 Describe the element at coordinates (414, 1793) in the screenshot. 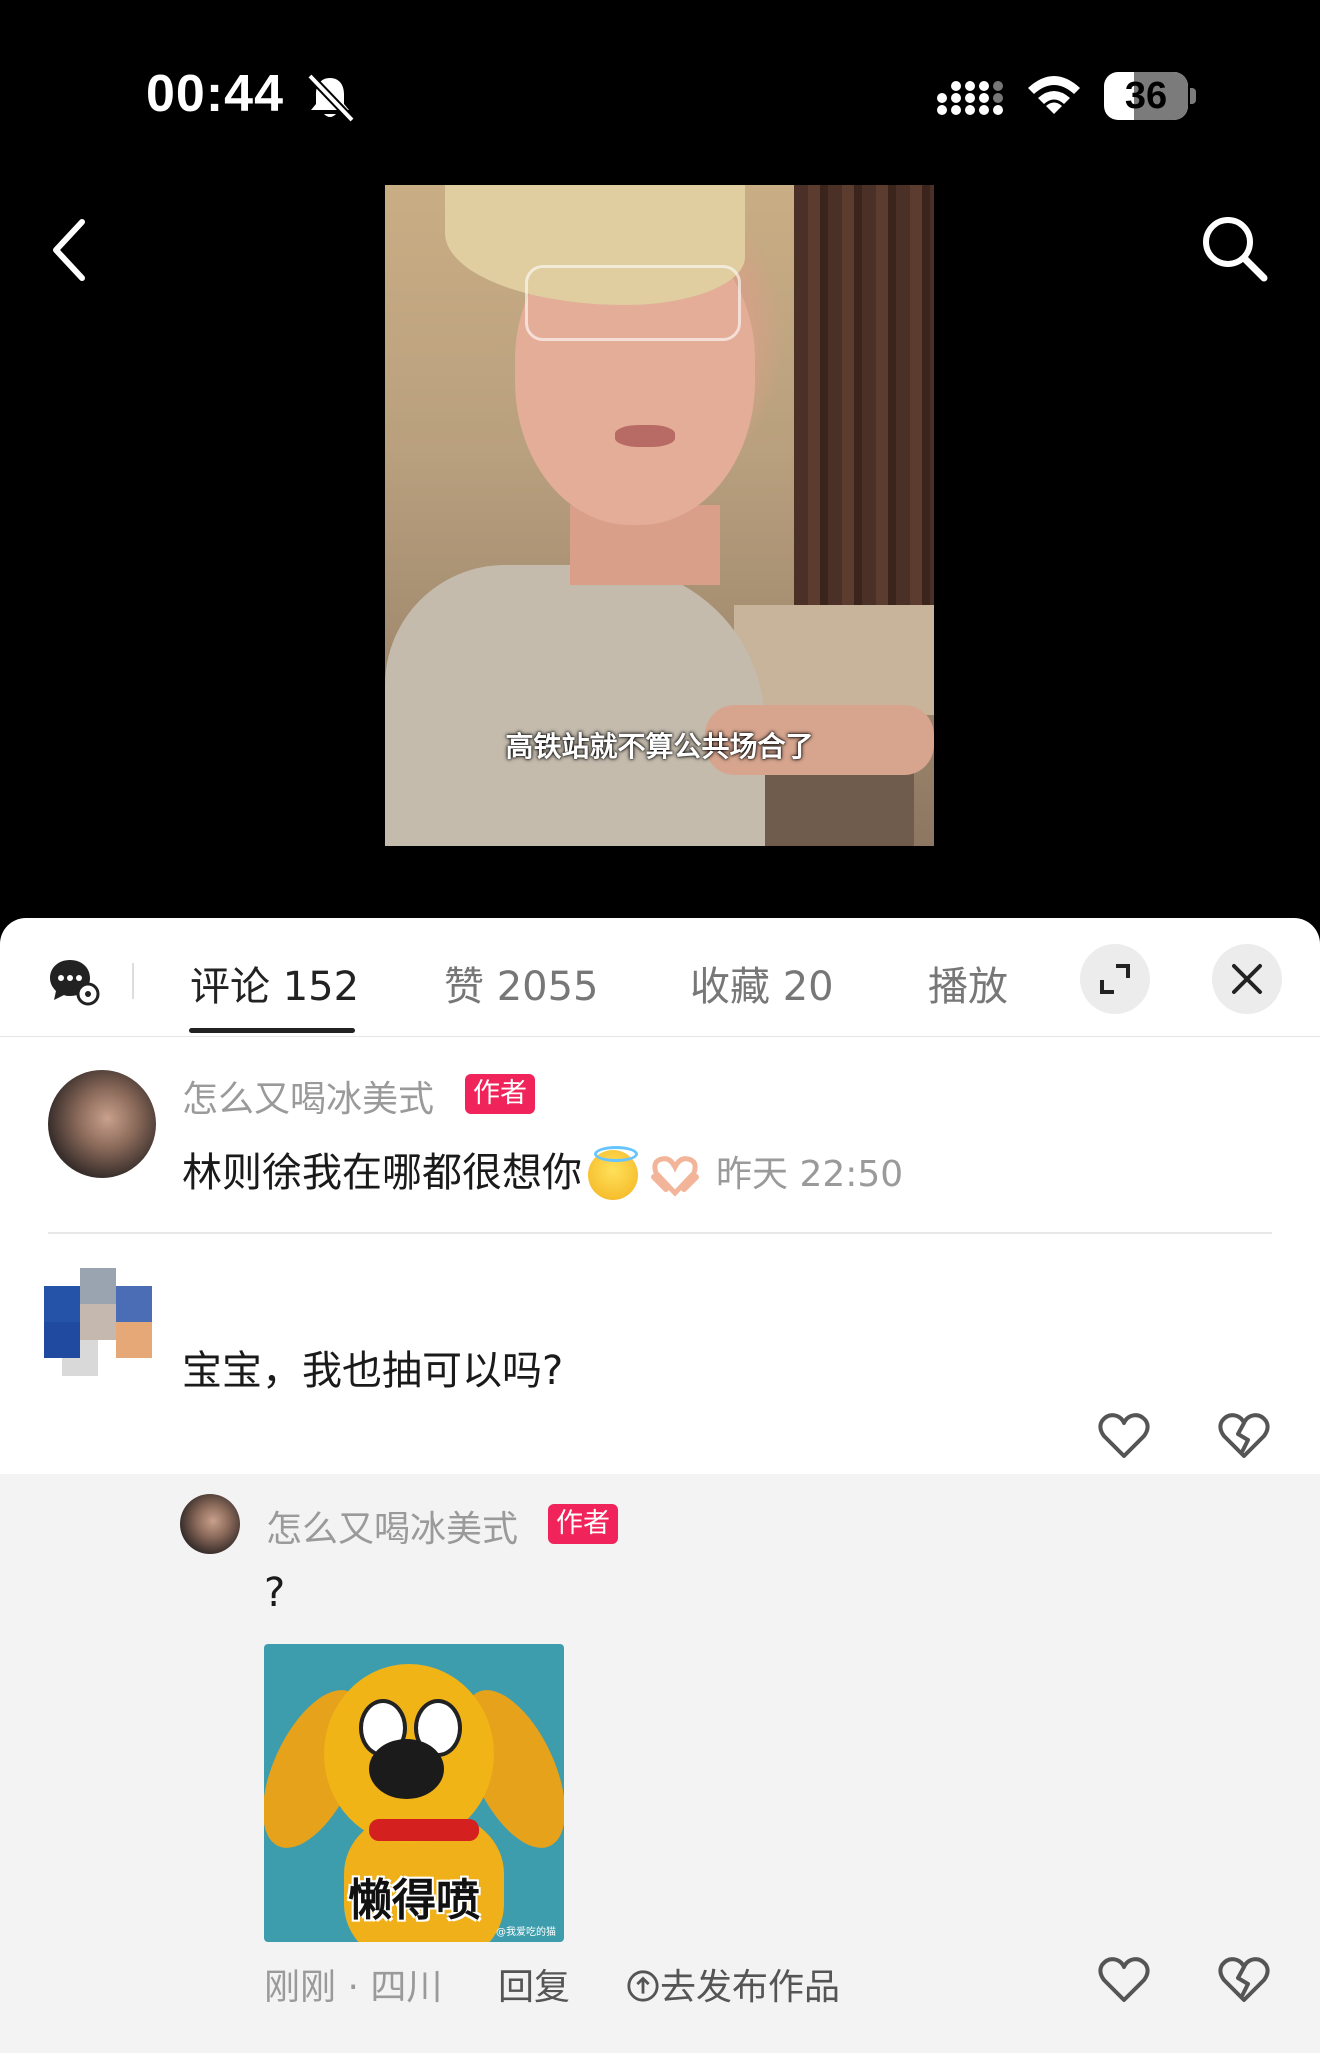

I see `sticker-image: 懒得喷 @我爱吃的猫` at that location.